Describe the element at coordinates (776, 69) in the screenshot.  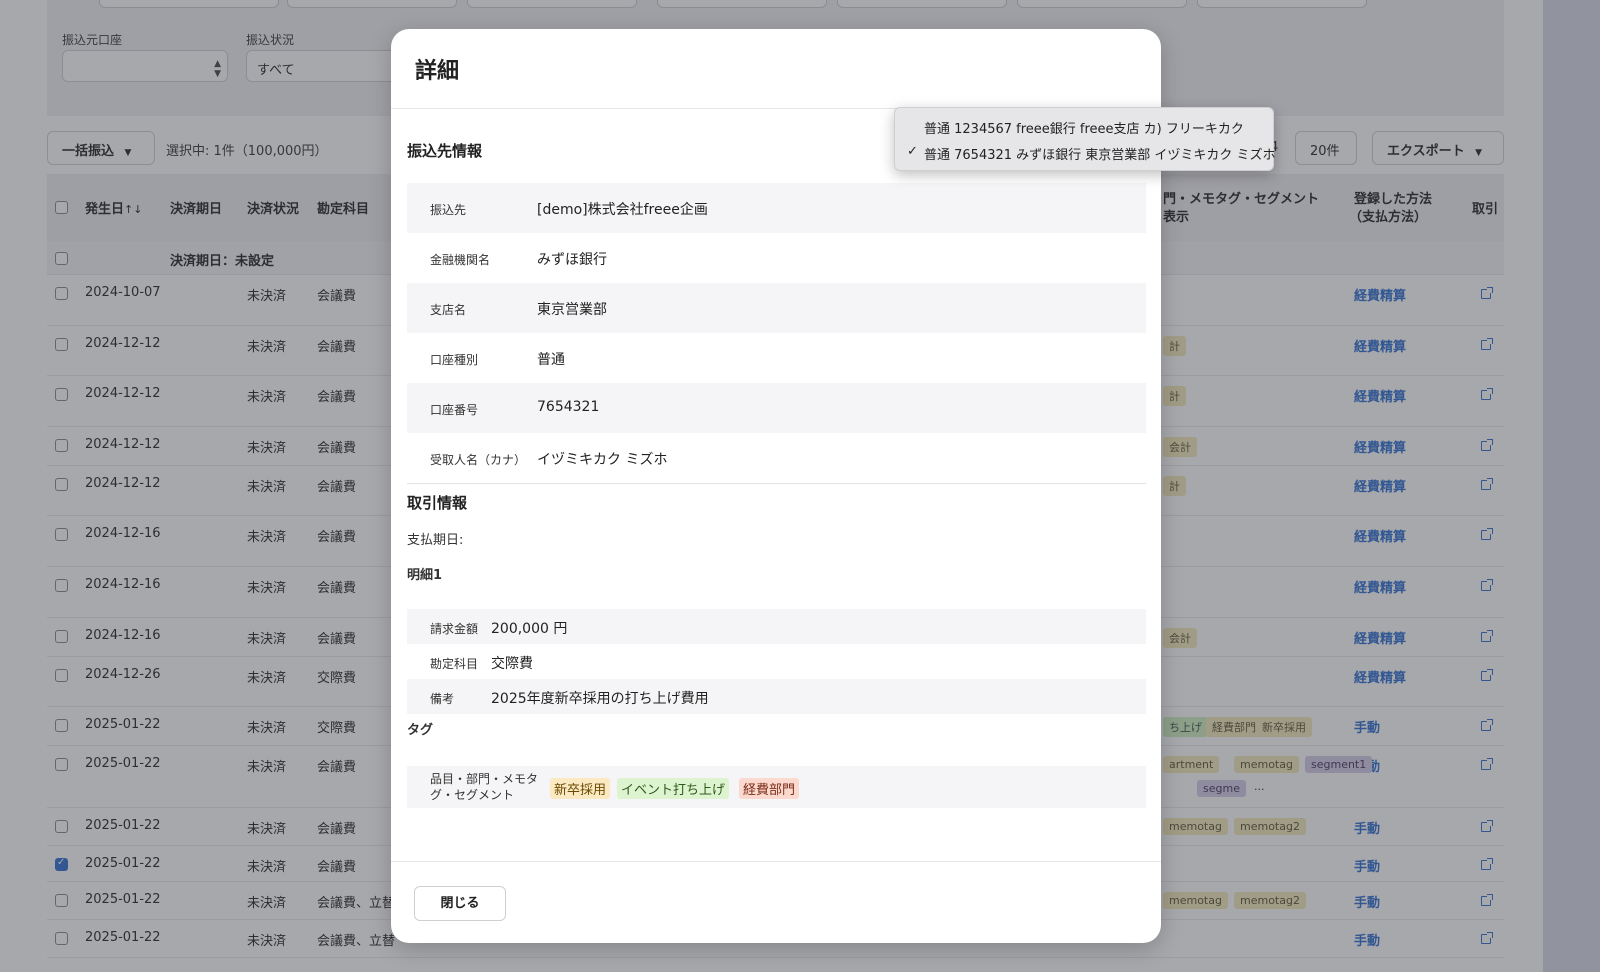
I see `modal-header: 詳細` at that location.